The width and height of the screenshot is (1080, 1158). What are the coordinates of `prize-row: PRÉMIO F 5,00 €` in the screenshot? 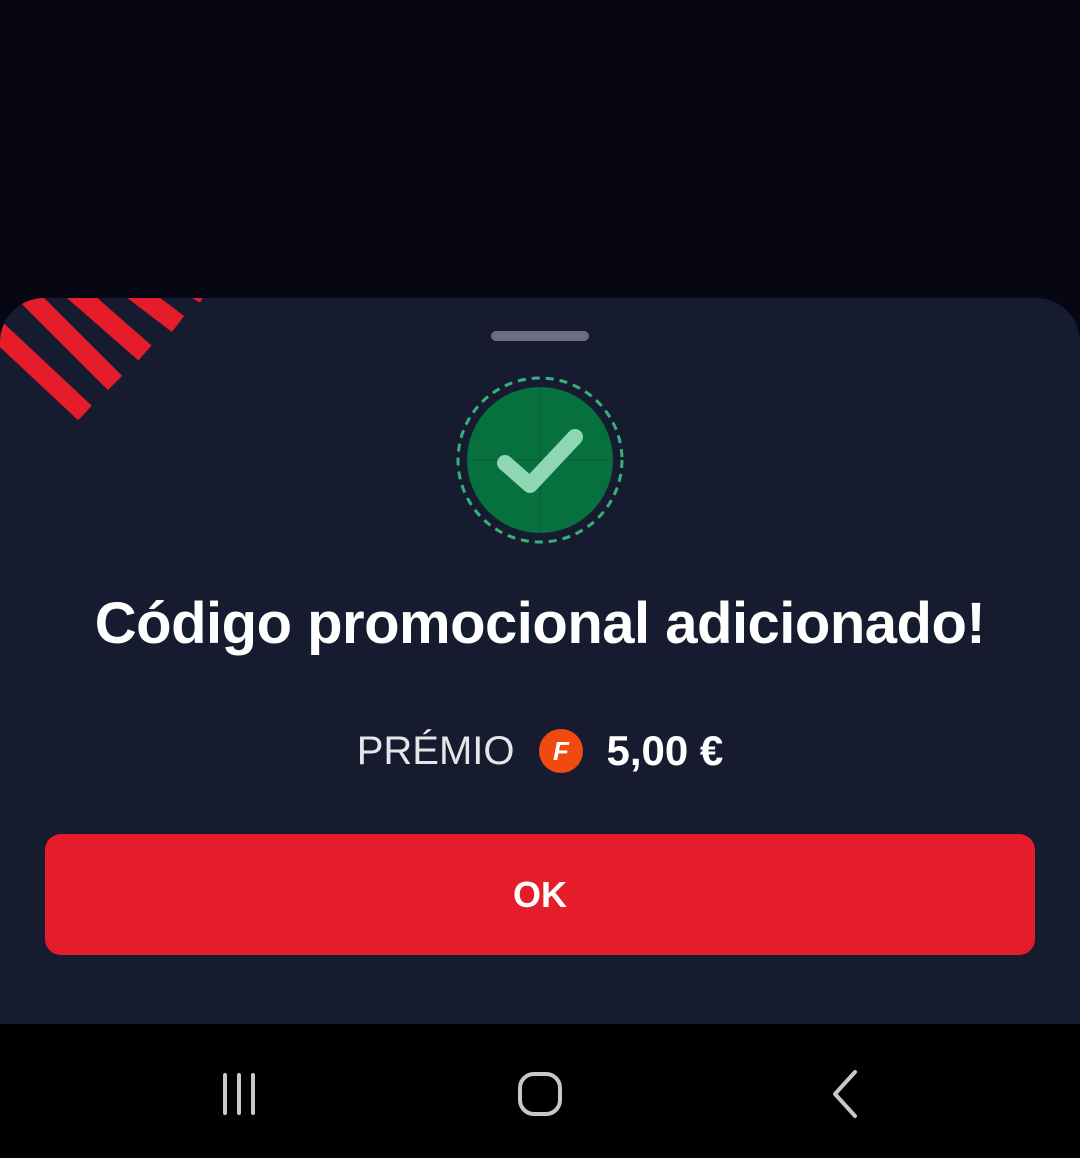 It's located at (540, 751).